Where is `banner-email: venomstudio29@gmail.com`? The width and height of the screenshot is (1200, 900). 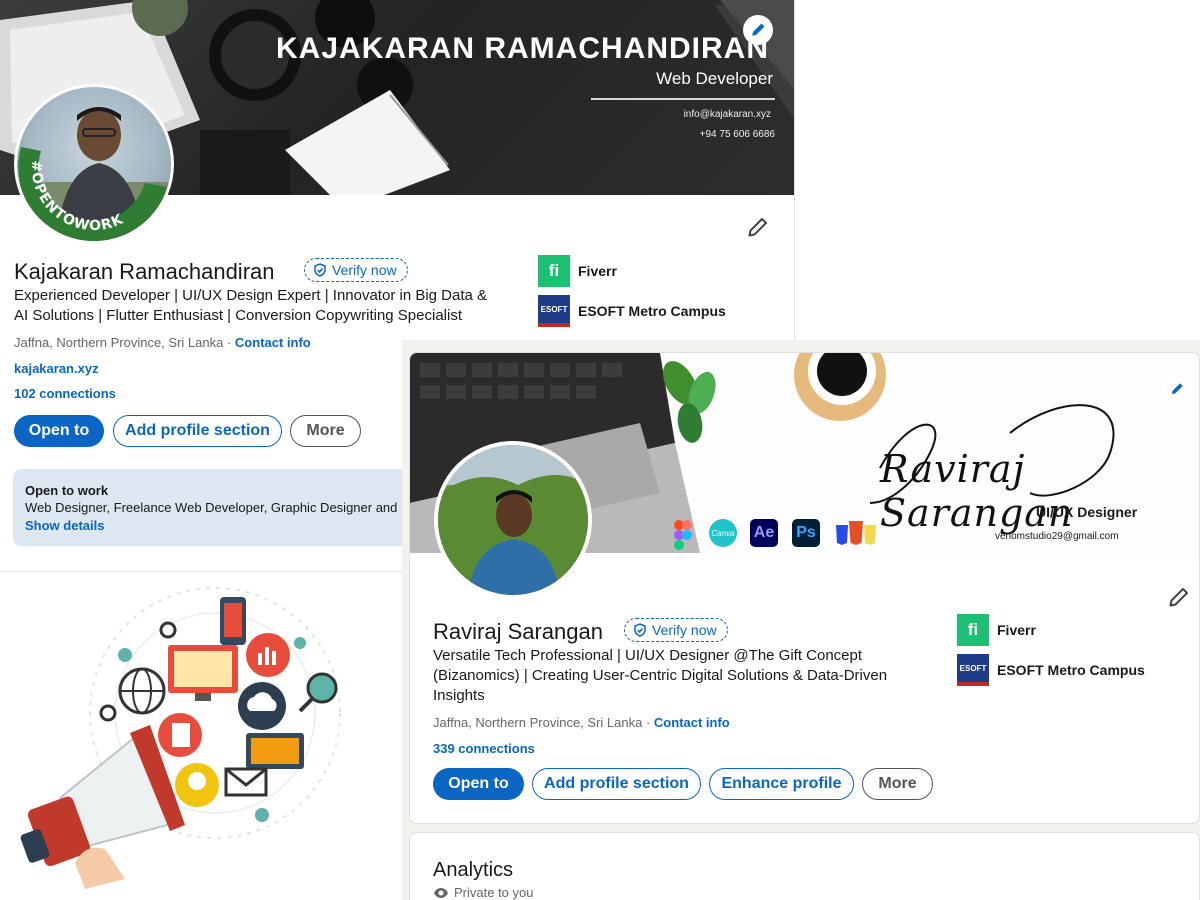 banner-email: venomstudio29@gmail.com is located at coordinates (1057, 536).